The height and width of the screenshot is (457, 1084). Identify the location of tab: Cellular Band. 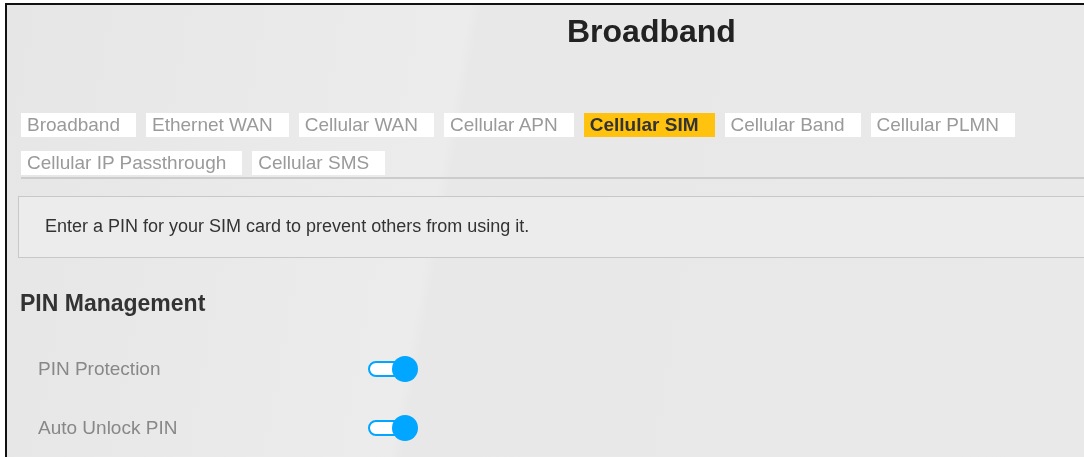
(792, 125).